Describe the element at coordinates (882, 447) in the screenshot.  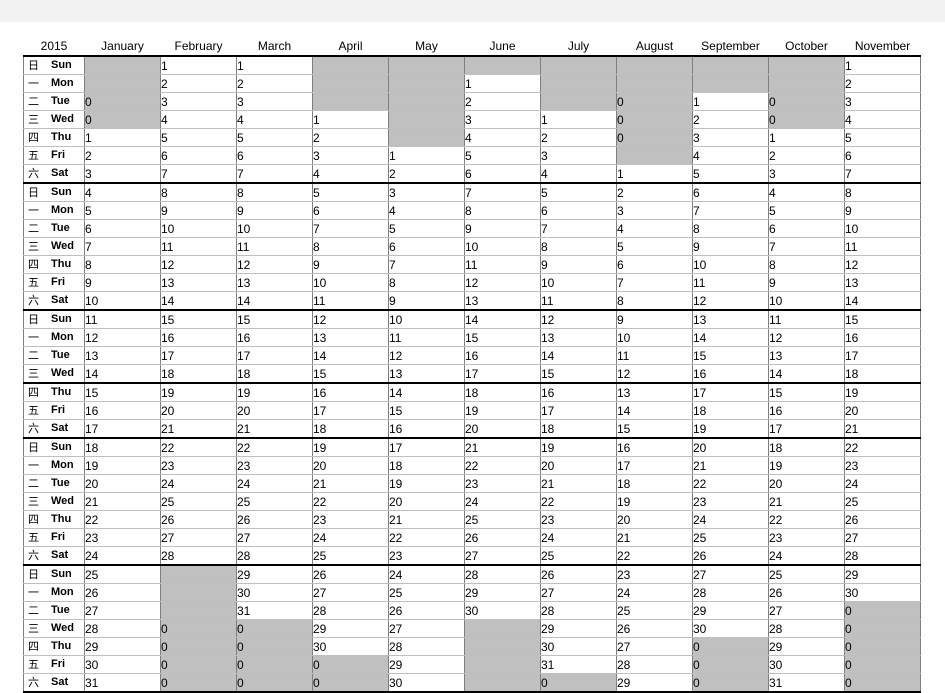
I see `date-cell: 22` at that location.